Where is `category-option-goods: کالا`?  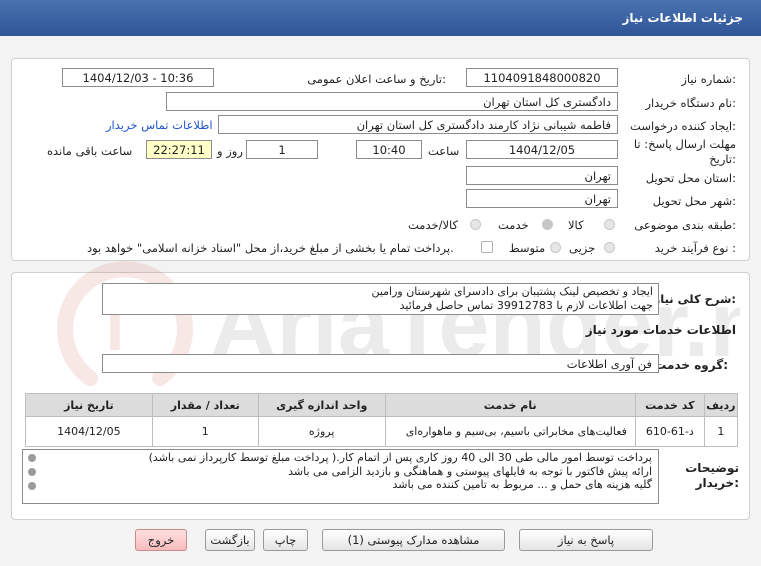
category-option-goods: کالا is located at coordinates (576, 225).